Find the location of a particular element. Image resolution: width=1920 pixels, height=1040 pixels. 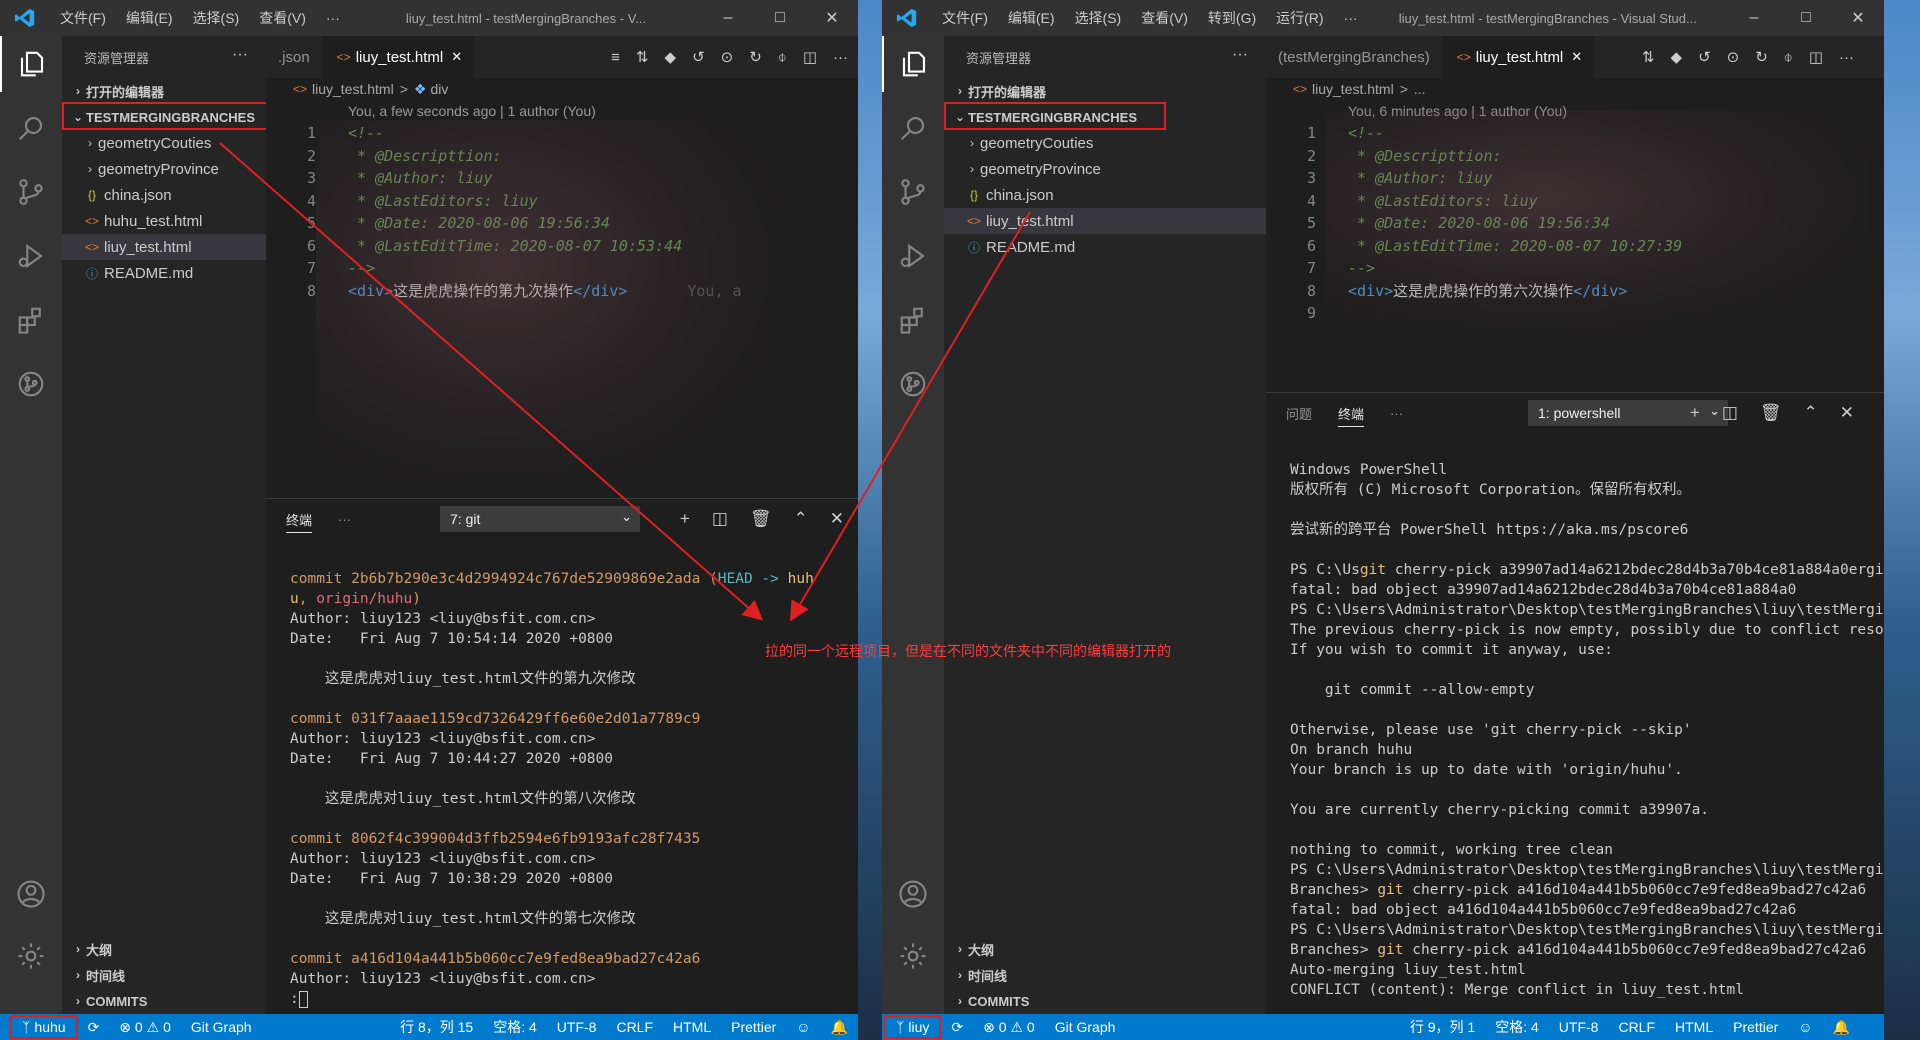

feedback-icon: ☺ is located at coordinates (1805, 1027).